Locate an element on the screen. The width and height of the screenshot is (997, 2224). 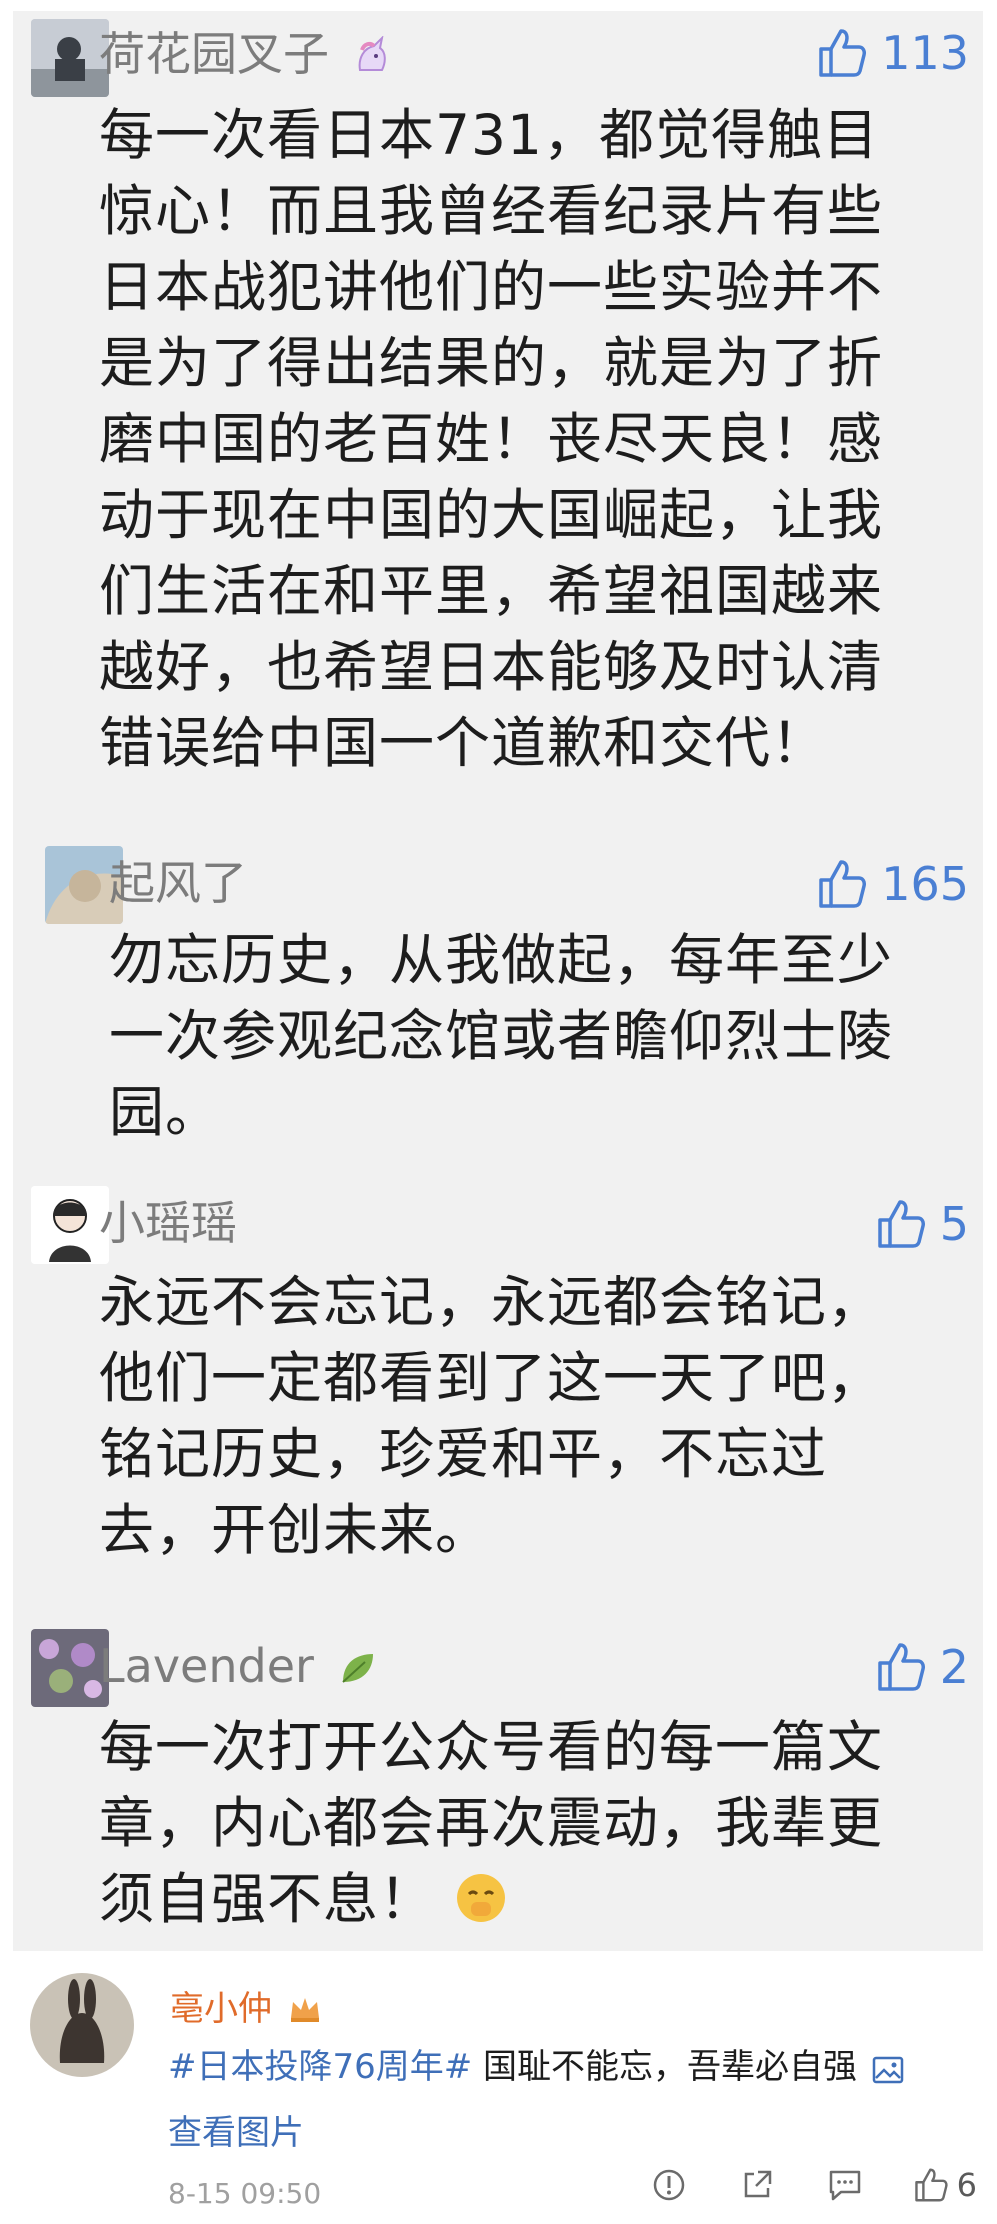
comment-button is located at coordinates (845, 2185).